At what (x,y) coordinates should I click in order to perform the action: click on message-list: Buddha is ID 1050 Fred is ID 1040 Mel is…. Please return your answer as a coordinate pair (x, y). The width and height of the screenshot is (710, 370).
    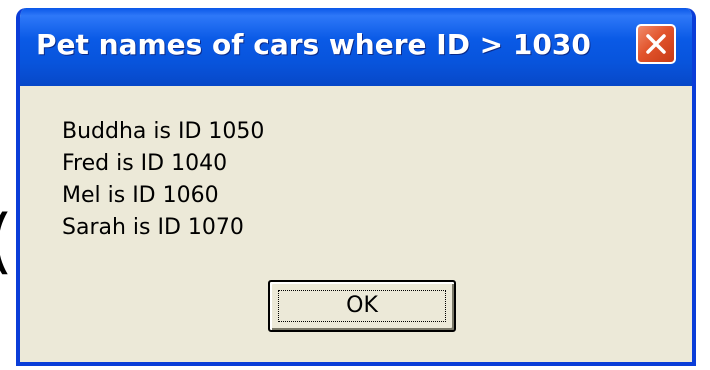
    Looking at the image, I should click on (163, 180).